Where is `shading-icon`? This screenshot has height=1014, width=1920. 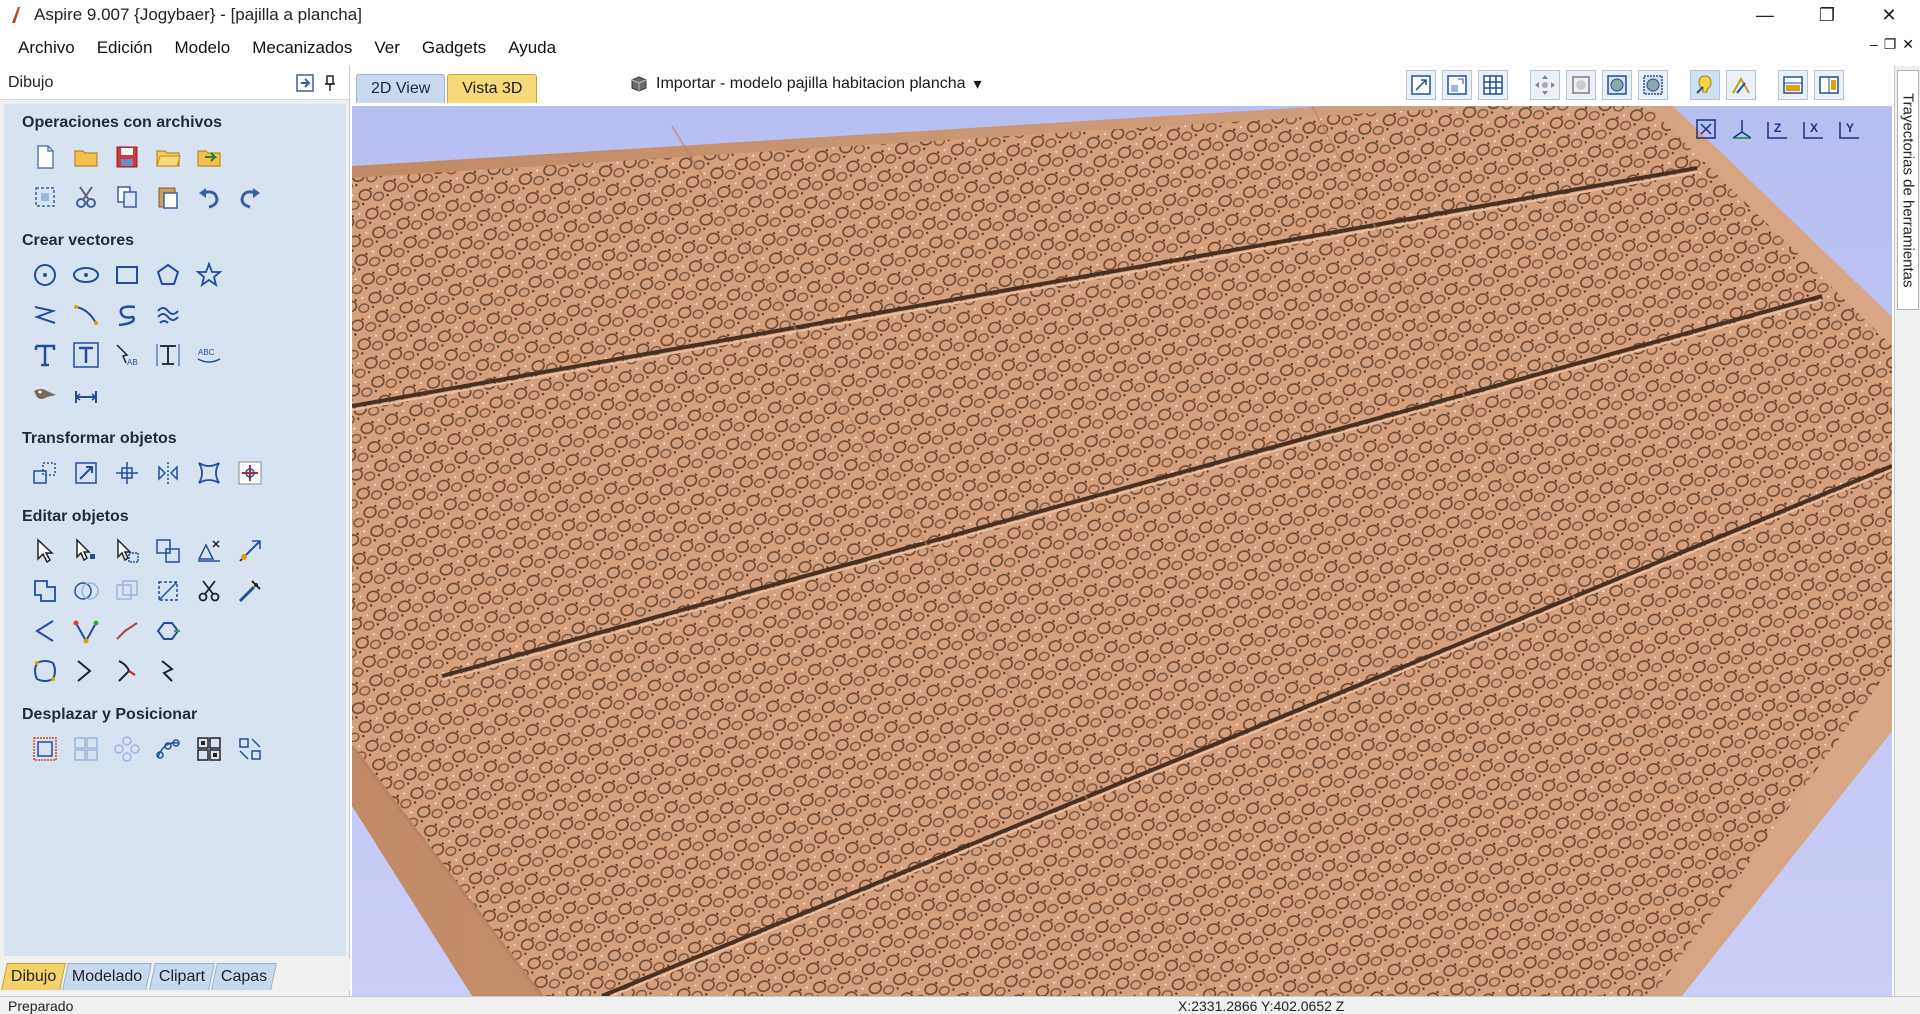 shading-icon is located at coordinates (1741, 85).